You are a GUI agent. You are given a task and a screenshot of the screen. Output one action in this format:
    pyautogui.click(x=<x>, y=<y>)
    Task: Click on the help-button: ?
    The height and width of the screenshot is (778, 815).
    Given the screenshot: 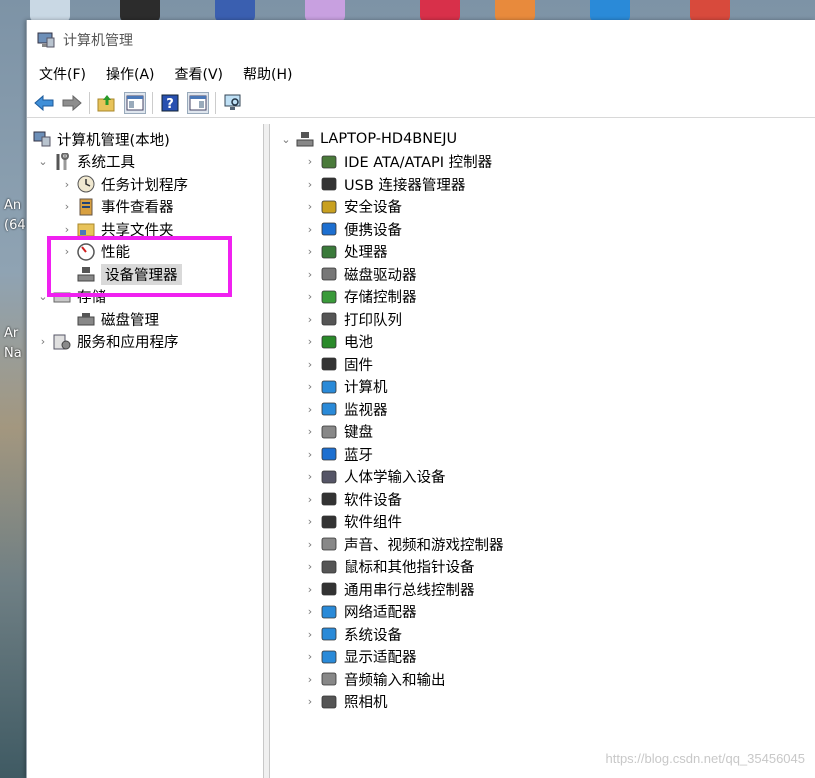 What is the action you would take?
    pyautogui.click(x=170, y=103)
    